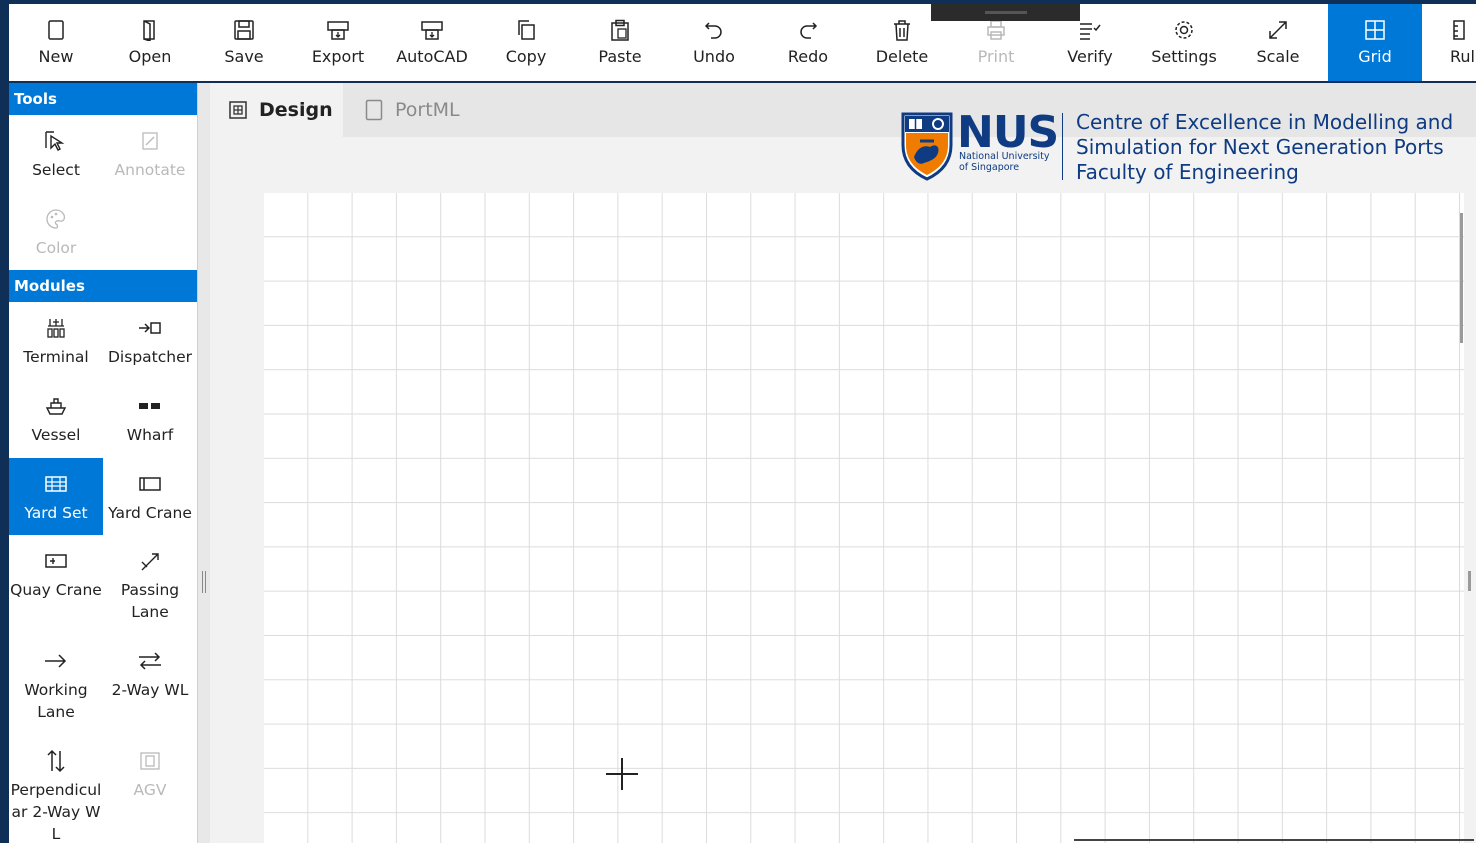  Describe the element at coordinates (56, 812) in the screenshot. I see `perpendicular-two-way-wl-label: Perpendicular 2-Way WL` at that location.